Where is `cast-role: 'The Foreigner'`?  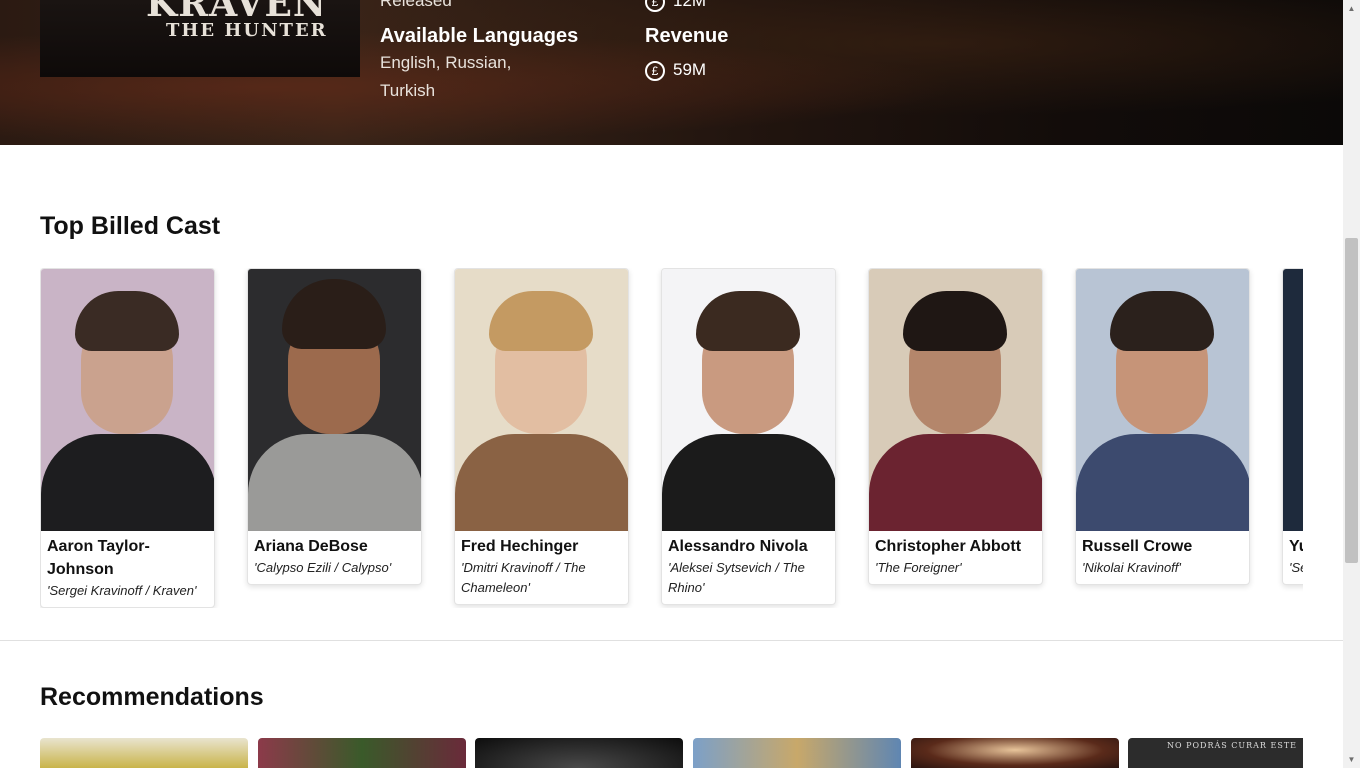
cast-role: 'The Foreigner' is located at coordinates (918, 567).